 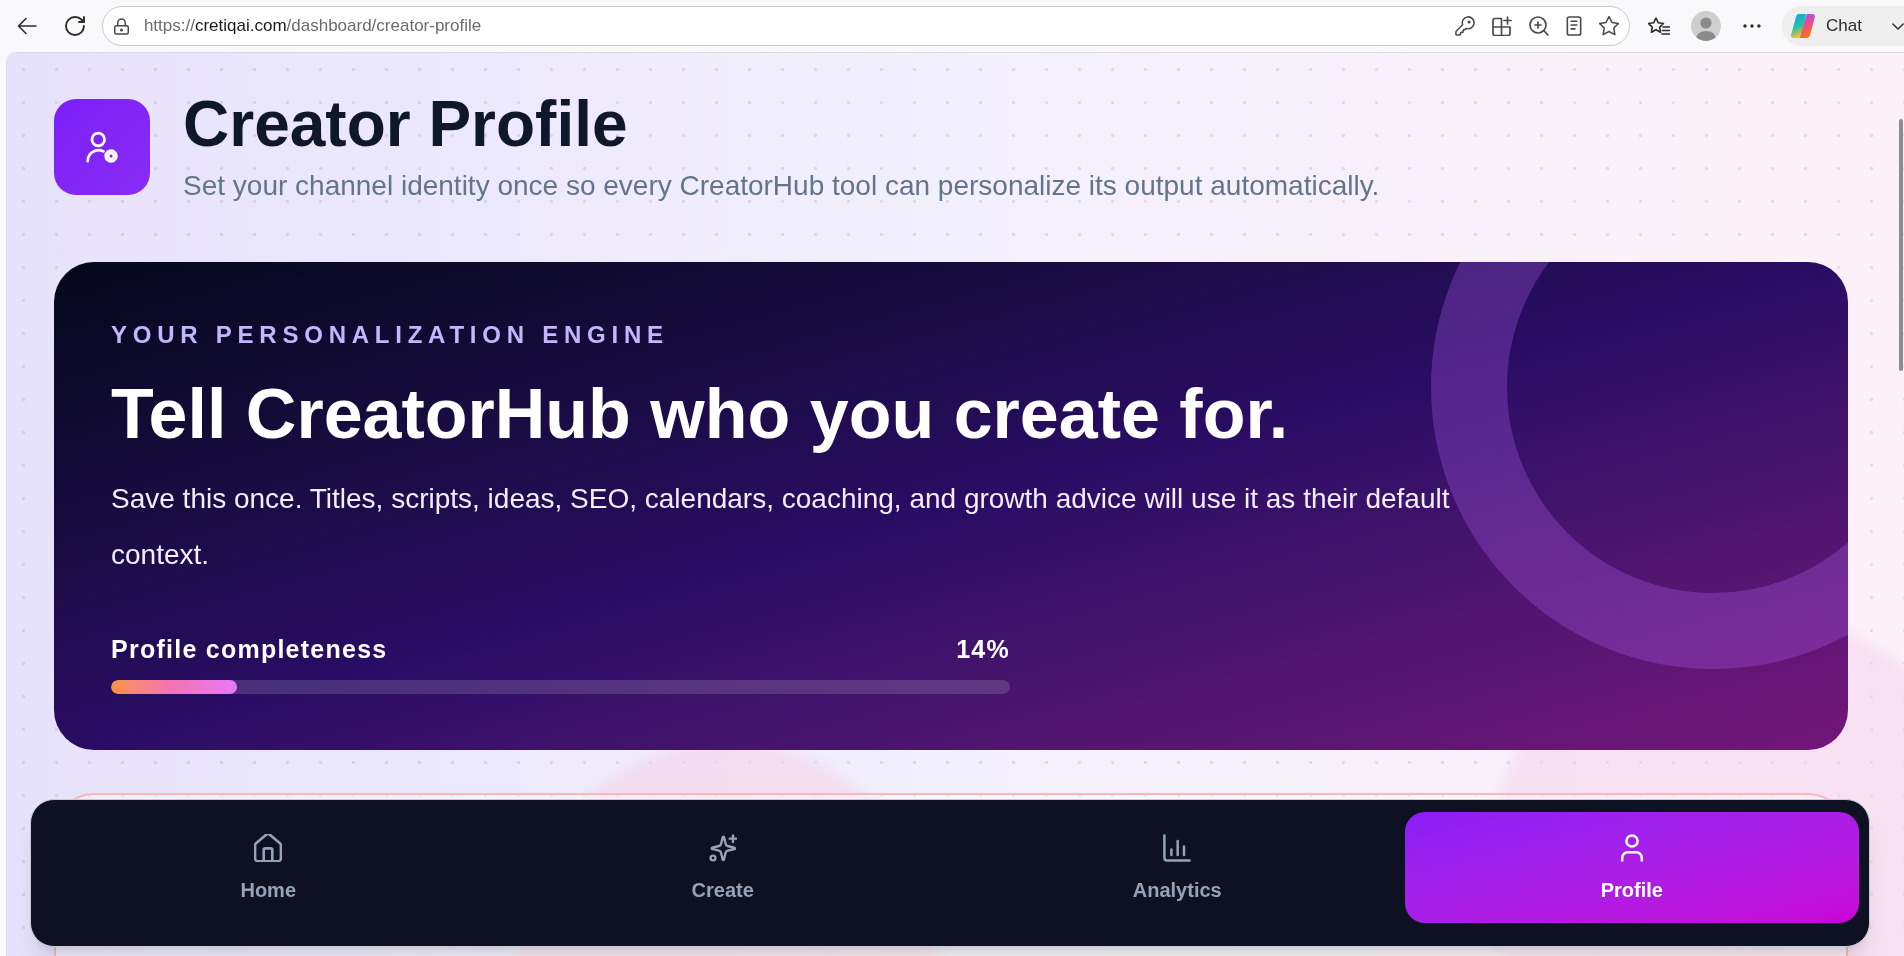 I want to click on nav-tab: Profile, so click(x=1631, y=867).